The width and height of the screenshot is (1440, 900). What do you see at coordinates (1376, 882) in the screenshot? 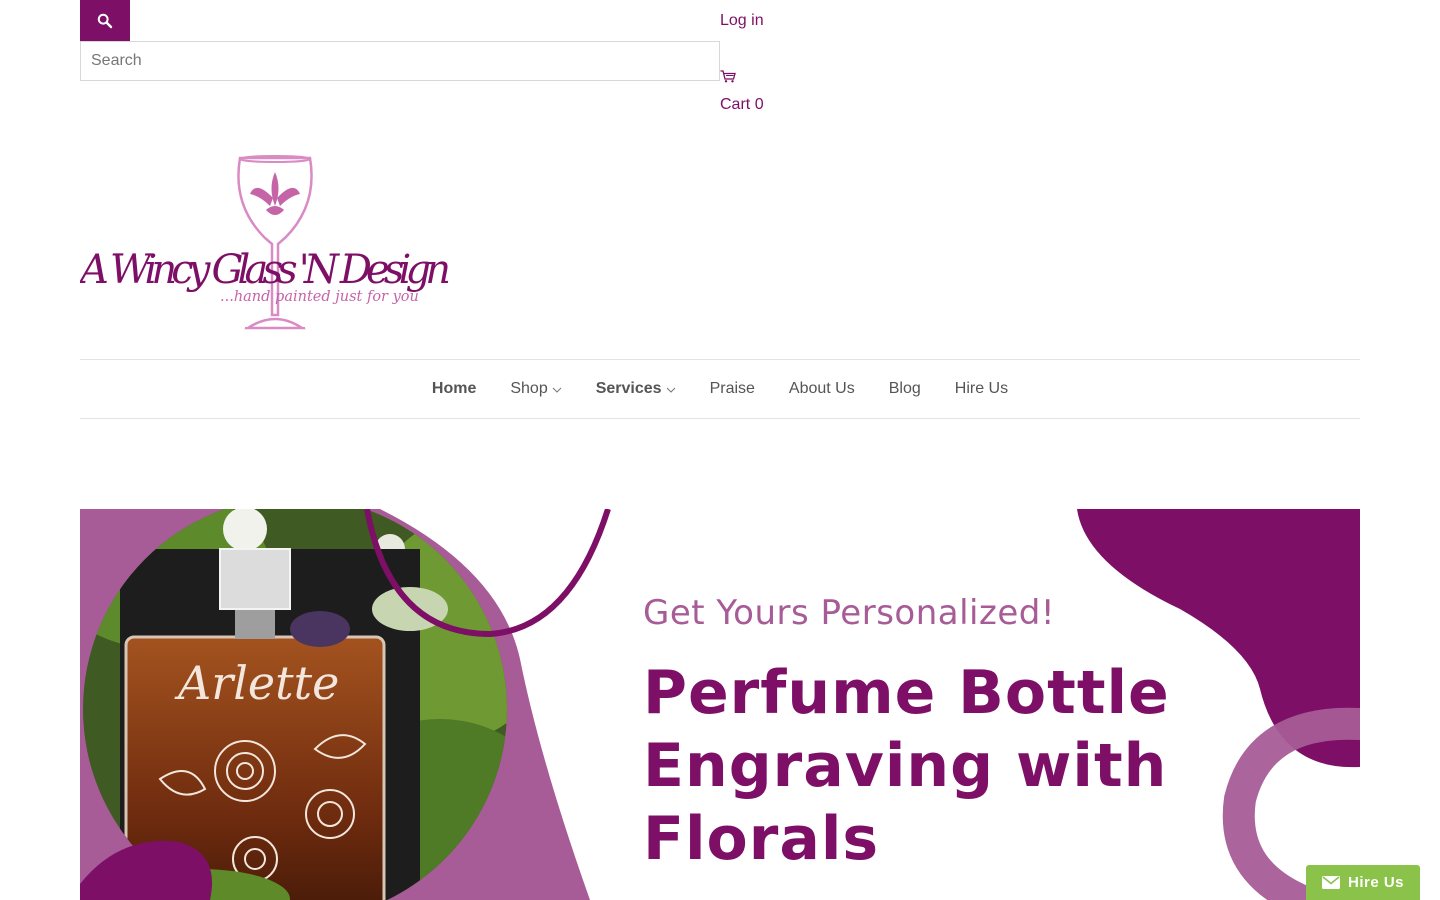
I see `hire-us-tab-label: Hire Us` at bounding box center [1376, 882].